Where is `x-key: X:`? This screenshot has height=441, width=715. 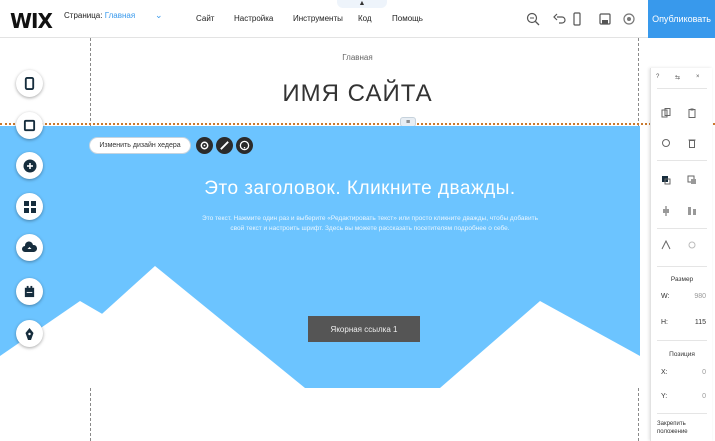 x-key: X: is located at coordinates (664, 372).